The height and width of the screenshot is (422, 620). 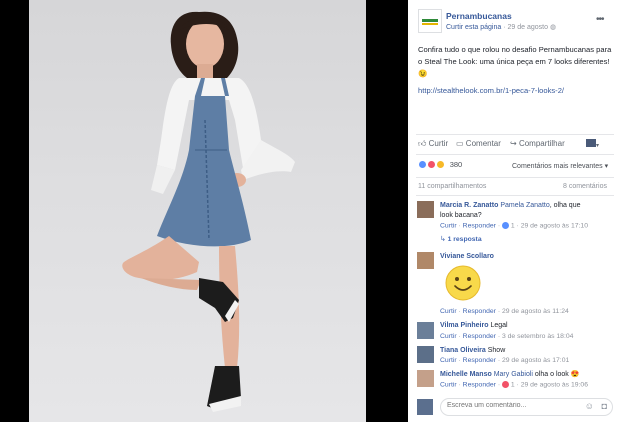 I want to click on sort-label: Comentários mais relevantes, so click(x=557, y=166).